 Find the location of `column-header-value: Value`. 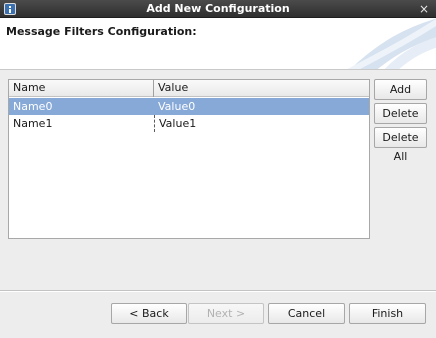

column-header-value: Value is located at coordinates (261, 88).